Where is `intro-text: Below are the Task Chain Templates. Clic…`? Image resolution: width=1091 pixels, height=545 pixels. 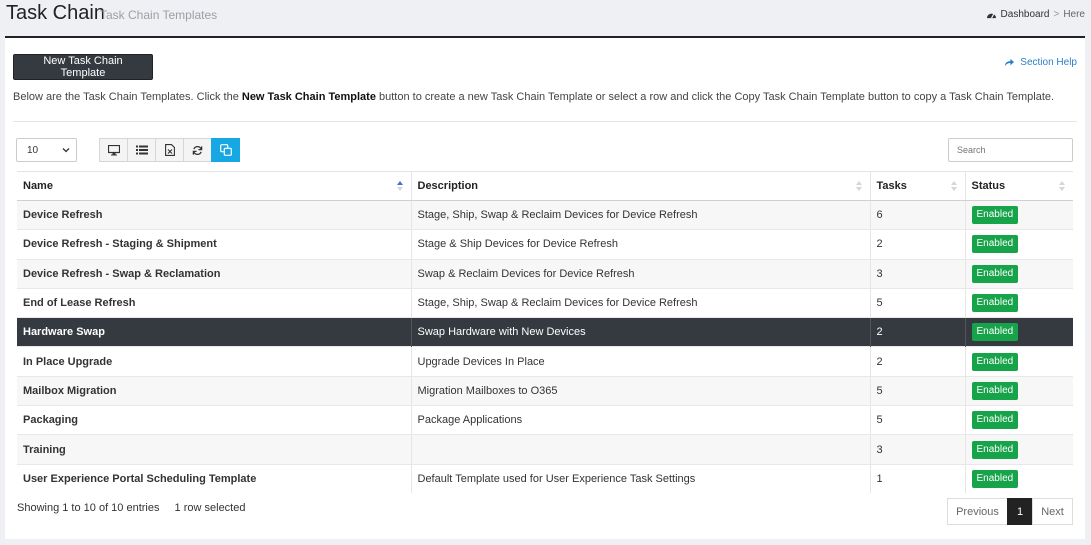 intro-text: Below are the Task Chain Templates. Clic… is located at coordinates (533, 97).